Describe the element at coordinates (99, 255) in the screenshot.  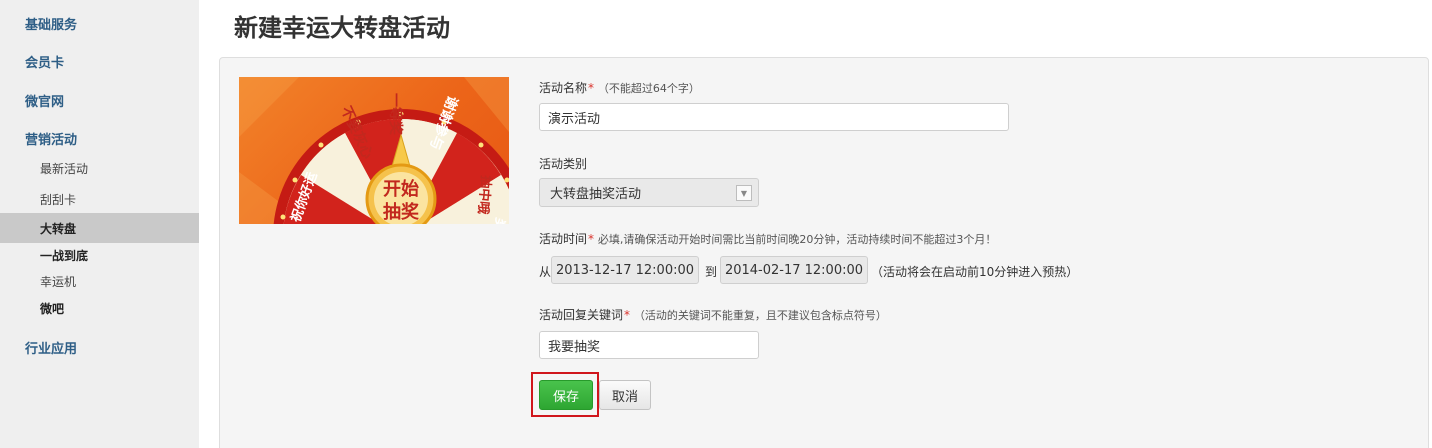
I see `sidebar-item-fight-to-end: 一战到底` at that location.